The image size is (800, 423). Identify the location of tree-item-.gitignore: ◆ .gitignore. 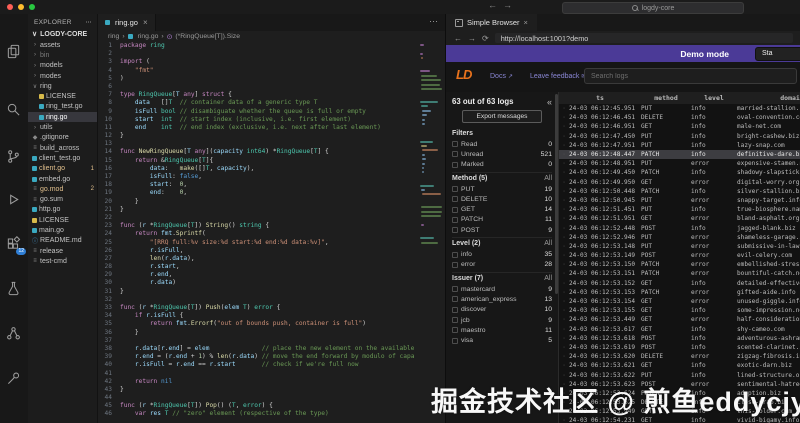
(62, 138).